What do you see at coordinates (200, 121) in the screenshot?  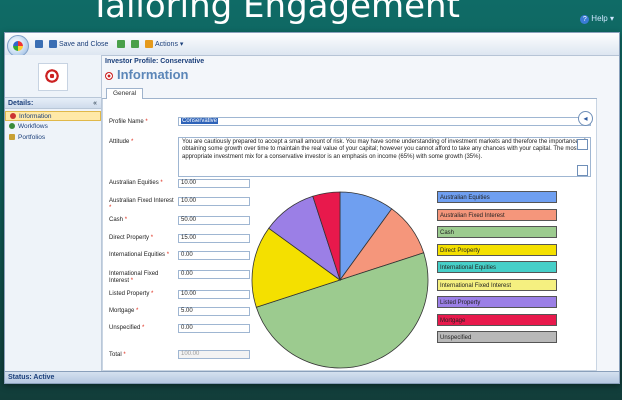 I see `profile-name-value: Conservative` at bounding box center [200, 121].